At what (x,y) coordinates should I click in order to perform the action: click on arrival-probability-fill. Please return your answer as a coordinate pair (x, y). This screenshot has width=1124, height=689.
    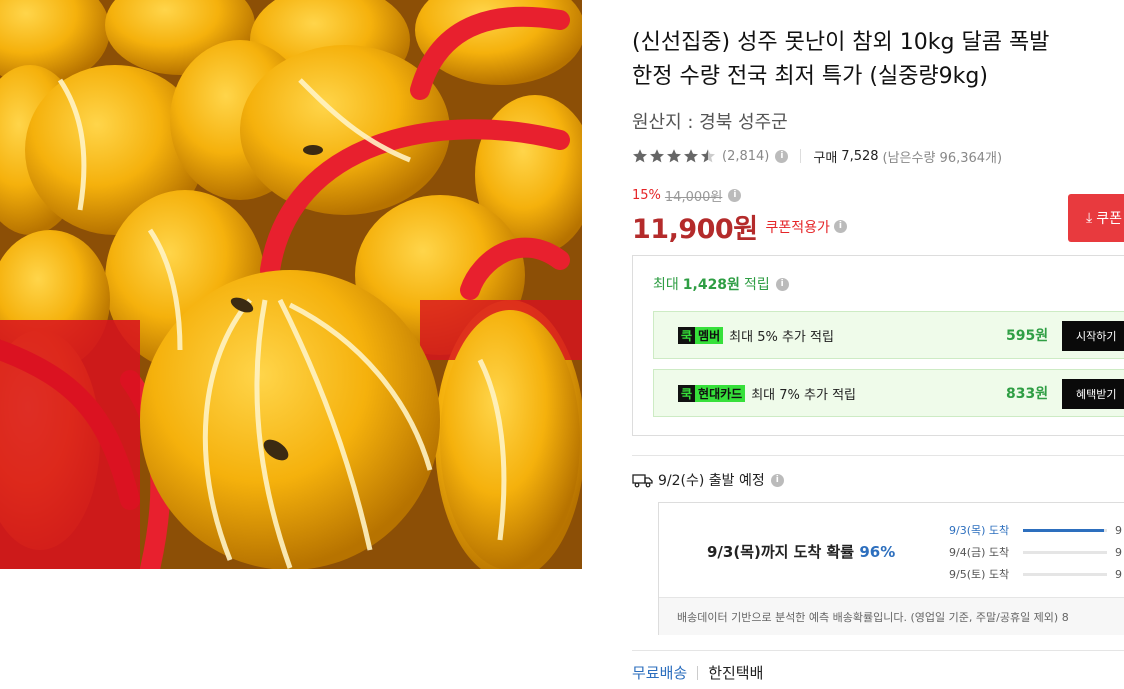
    Looking at the image, I should click on (1063, 530).